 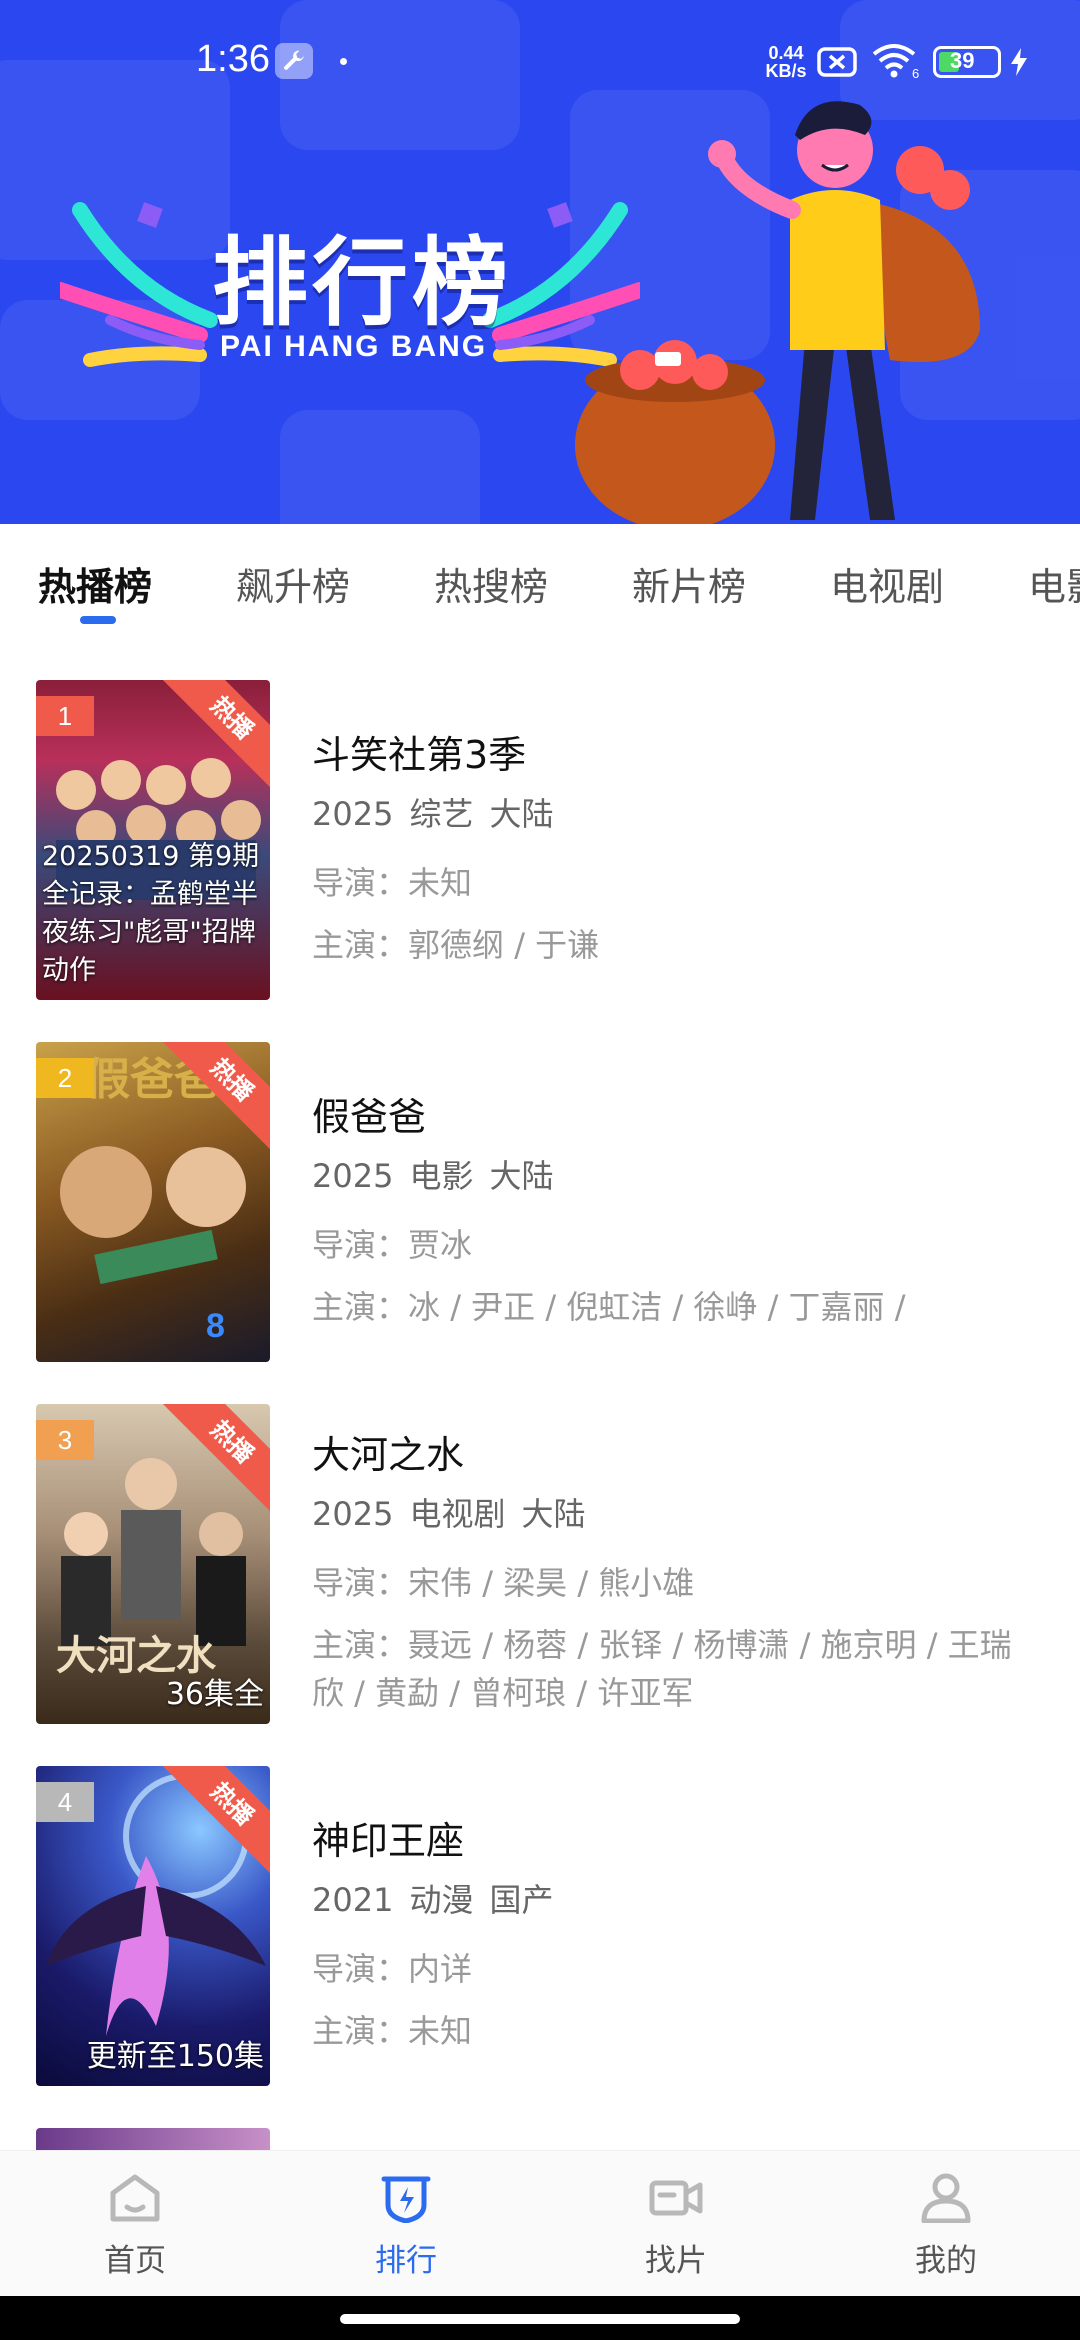 I want to click on poster-caption: 36集全, so click(x=214, y=1694).